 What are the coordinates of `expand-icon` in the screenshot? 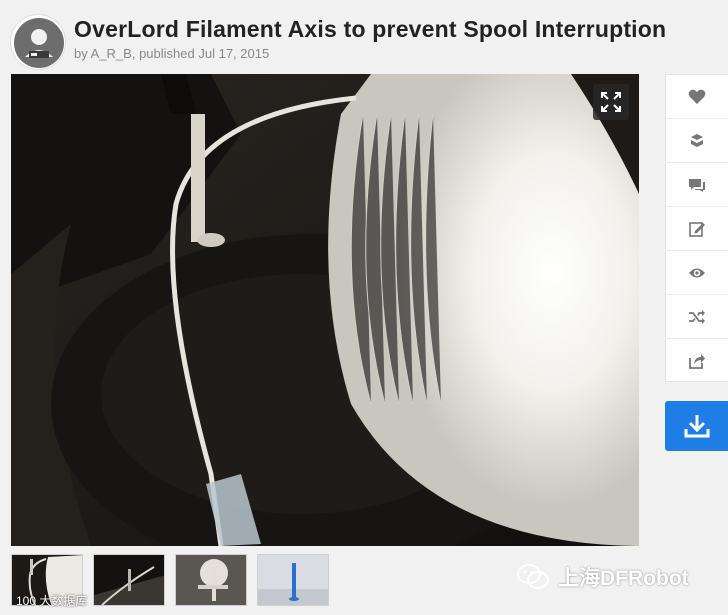 It's located at (611, 102).